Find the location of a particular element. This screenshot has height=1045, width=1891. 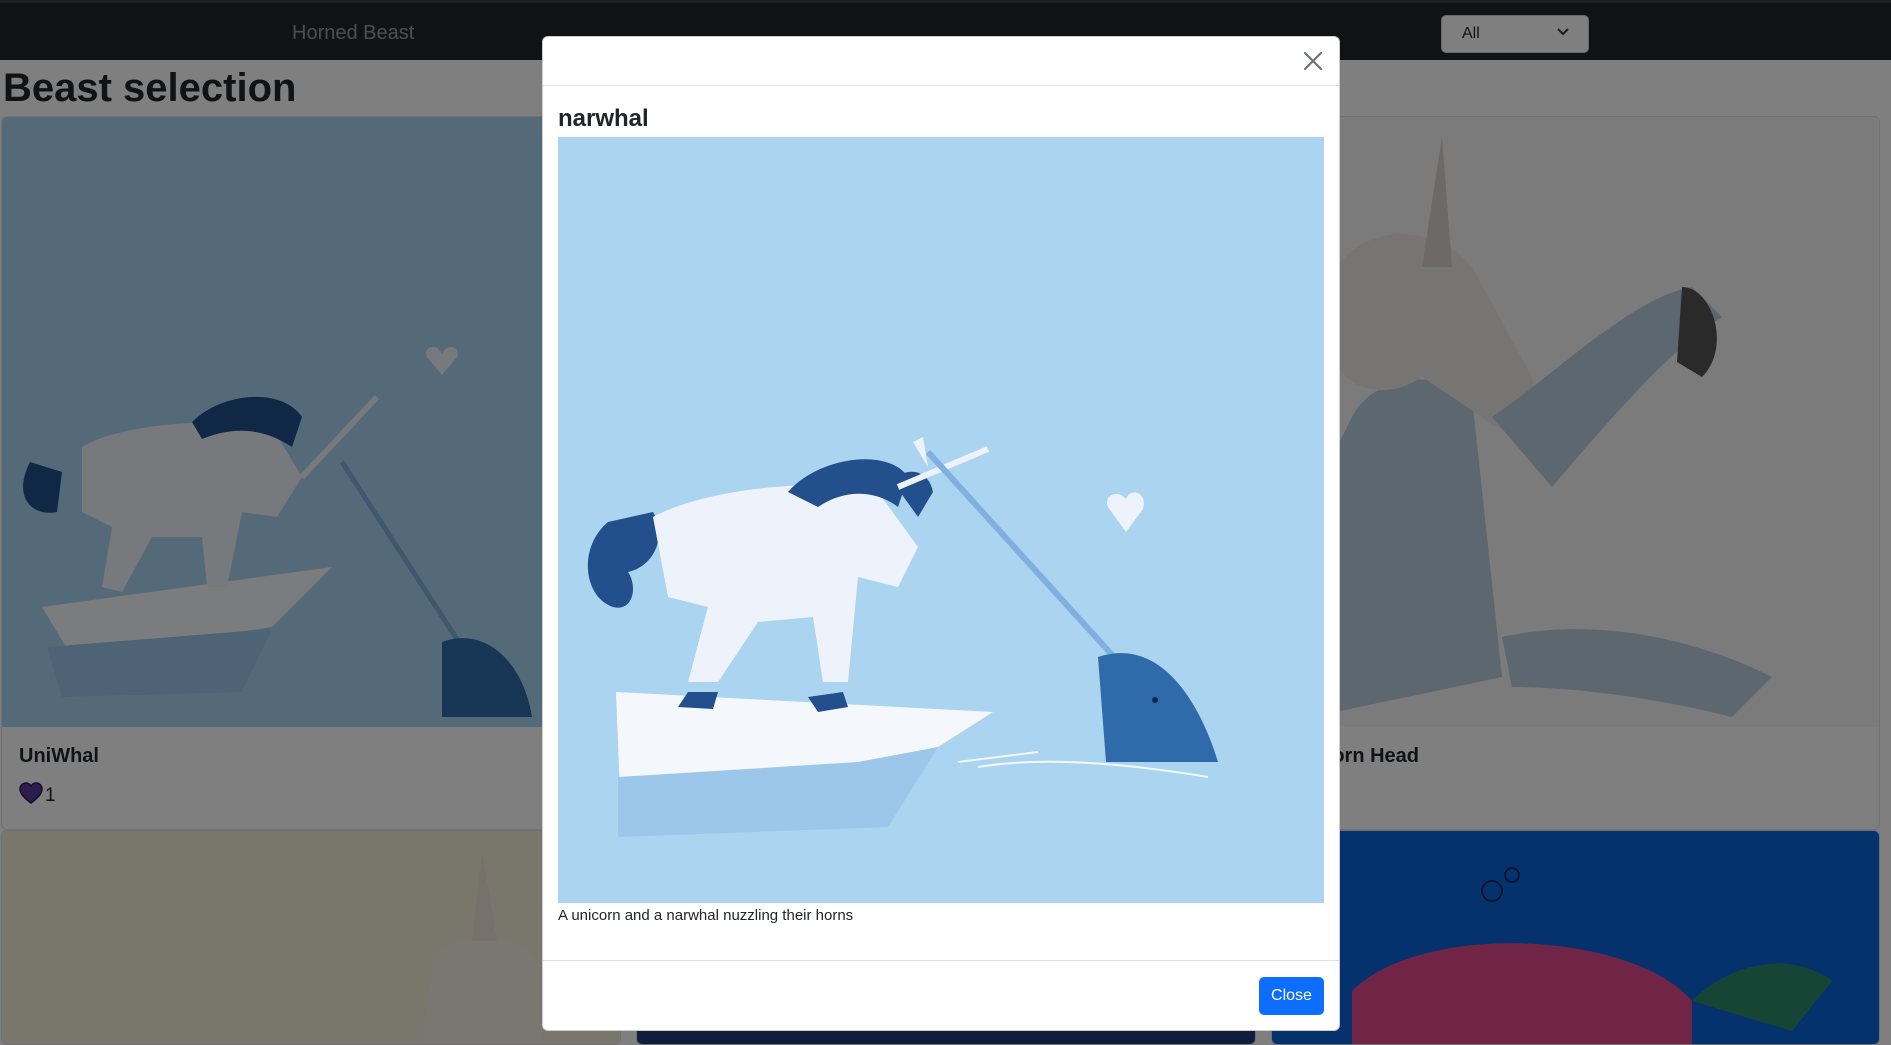

close-button: Close is located at coordinates (1291, 996).